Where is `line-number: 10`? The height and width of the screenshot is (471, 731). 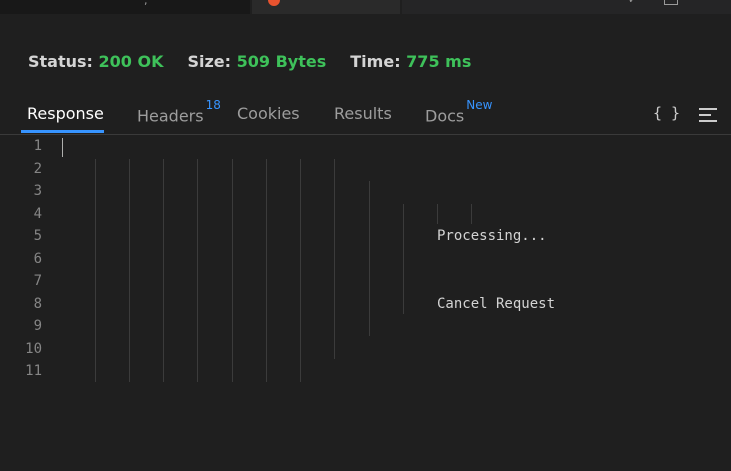 line-number: 10 is located at coordinates (33, 349).